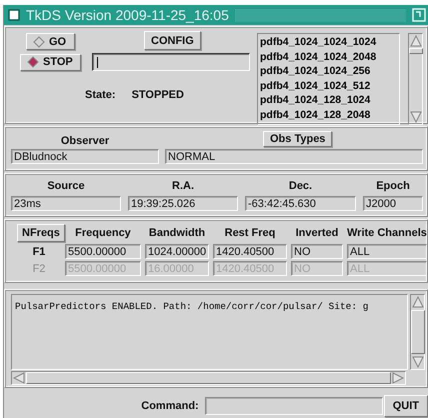  What do you see at coordinates (172, 40) in the screenshot?
I see `config-button: CONFIG` at bounding box center [172, 40].